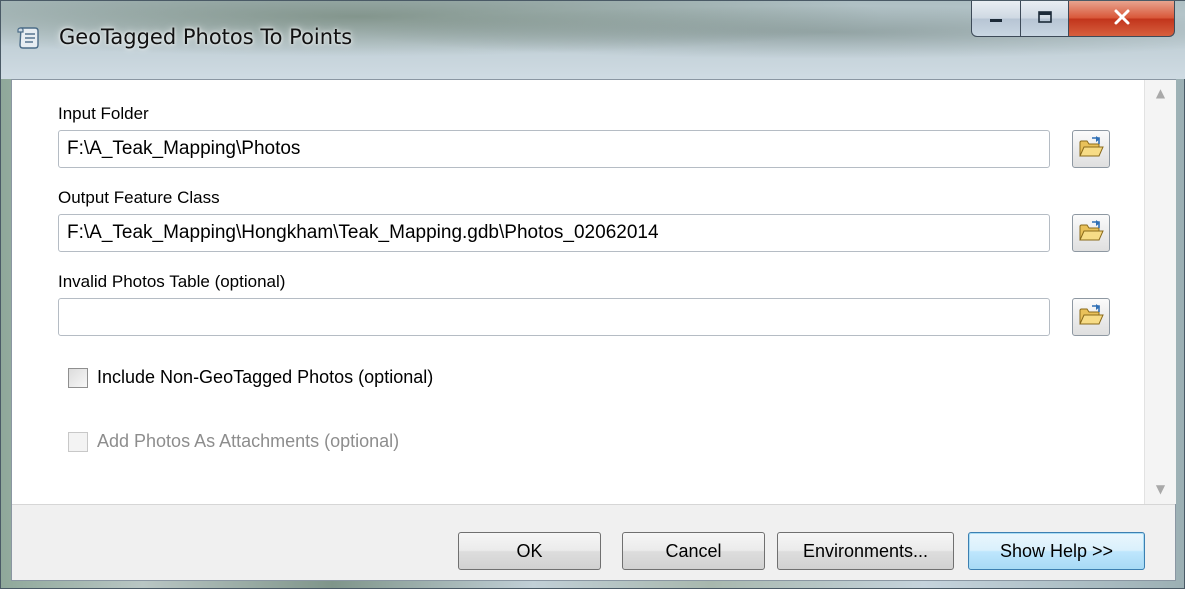 The height and width of the screenshot is (589, 1185). What do you see at coordinates (1160, 489) in the screenshot?
I see `scroll-down-arrow-icon: ▼` at bounding box center [1160, 489].